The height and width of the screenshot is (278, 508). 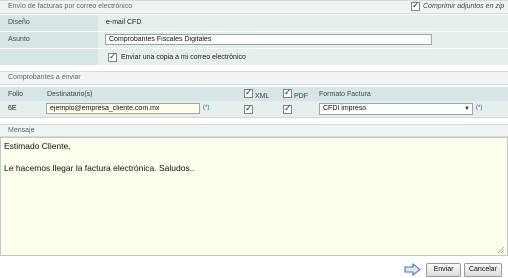 What do you see at coordinates (49, 23) in the screenshot?
I see `design-label: Diseño` at bounding box center [49, 23].